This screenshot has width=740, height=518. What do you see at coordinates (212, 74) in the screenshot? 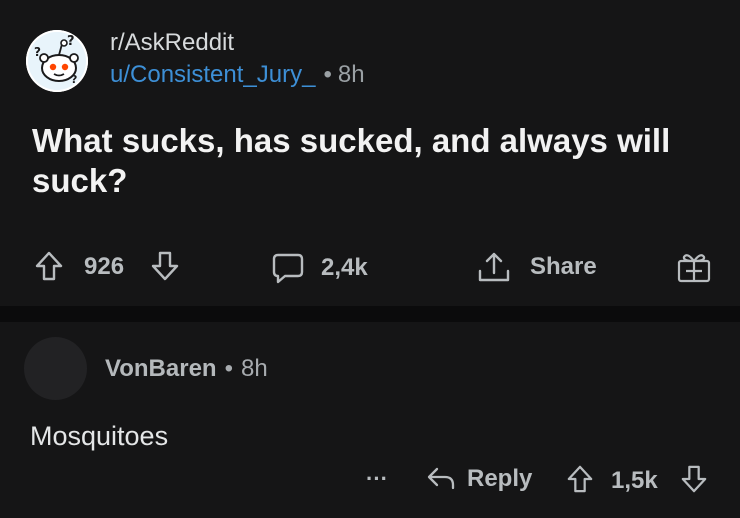
I see `post-author-link: u/Consistent_Jury_` at bounding box center [212, 74].